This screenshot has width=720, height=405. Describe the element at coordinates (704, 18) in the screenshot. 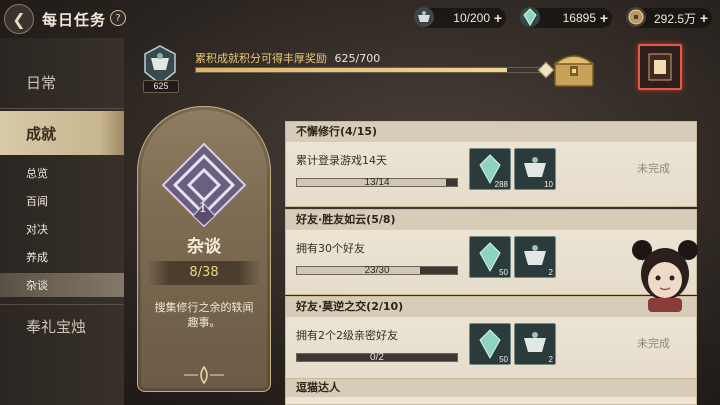

I see `add-coins-button: +` at that location.